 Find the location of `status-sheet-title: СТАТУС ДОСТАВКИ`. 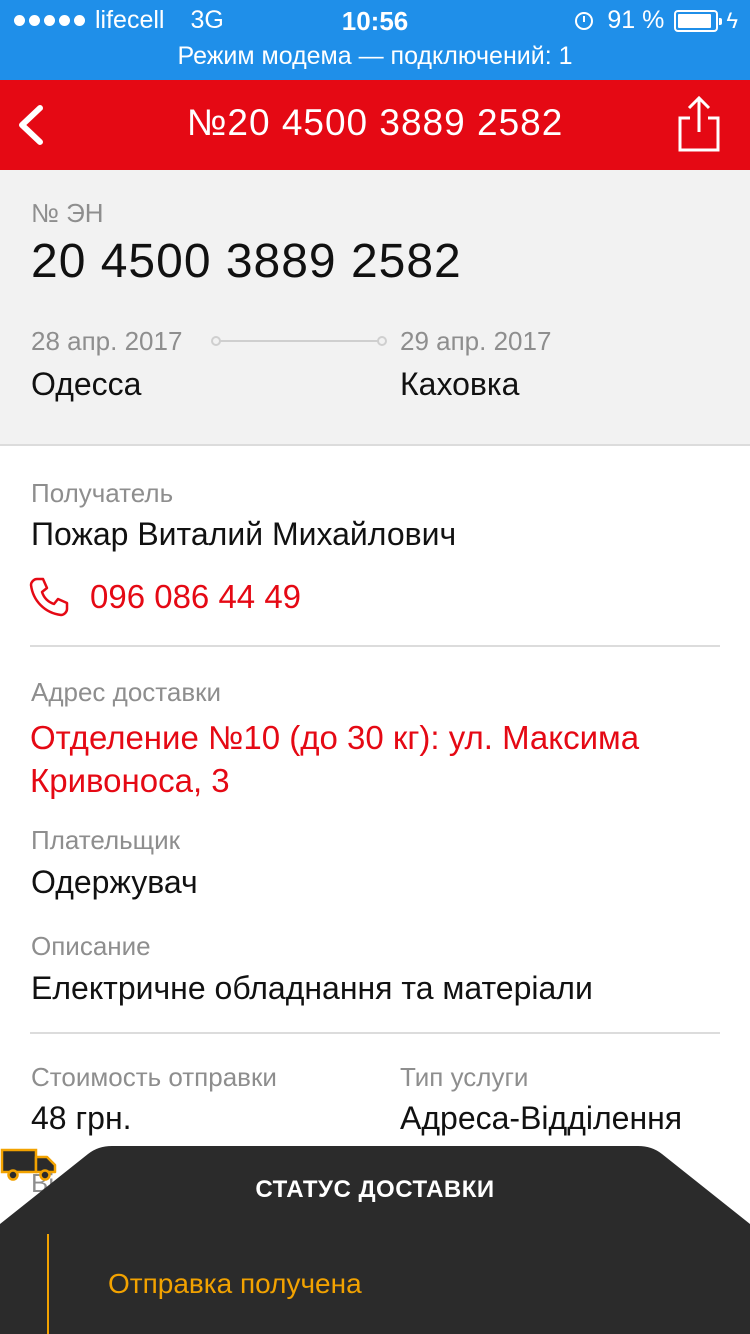

status-sheet-title: СТАТУС ДОСТАВКИ is located at coordinates (375, 1189).